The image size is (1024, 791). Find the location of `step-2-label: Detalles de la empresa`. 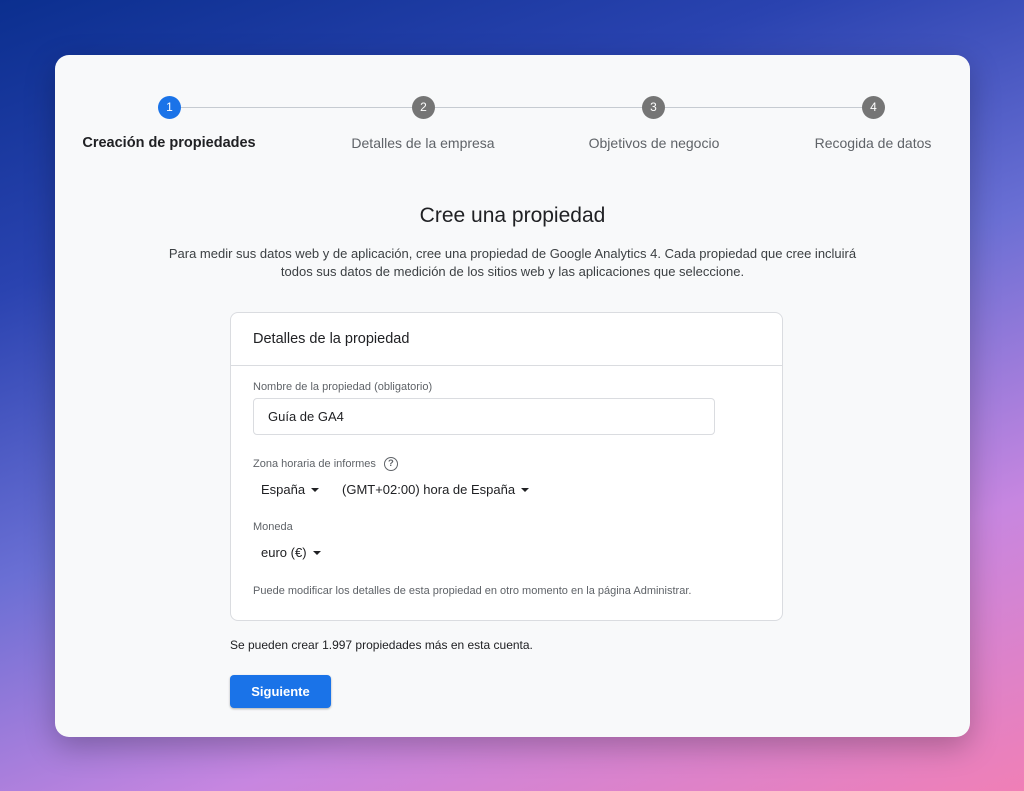

step-2-label: Detalles de la empresa is located at coordinates (423, 143).